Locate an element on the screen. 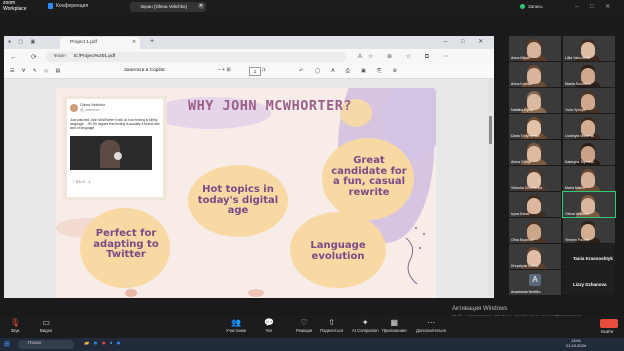  taskbar-search is located at coordinates (46, 344).